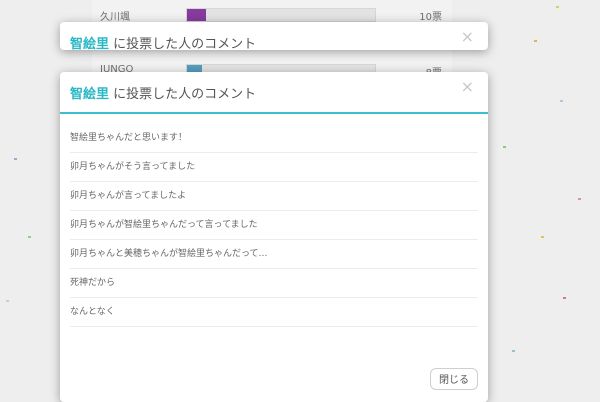 This screenshot has width=600, height=402. I want to click on comment-item: 卯月ちゃんが智絵里ちゃんだって言ってました, so click(274, 225).